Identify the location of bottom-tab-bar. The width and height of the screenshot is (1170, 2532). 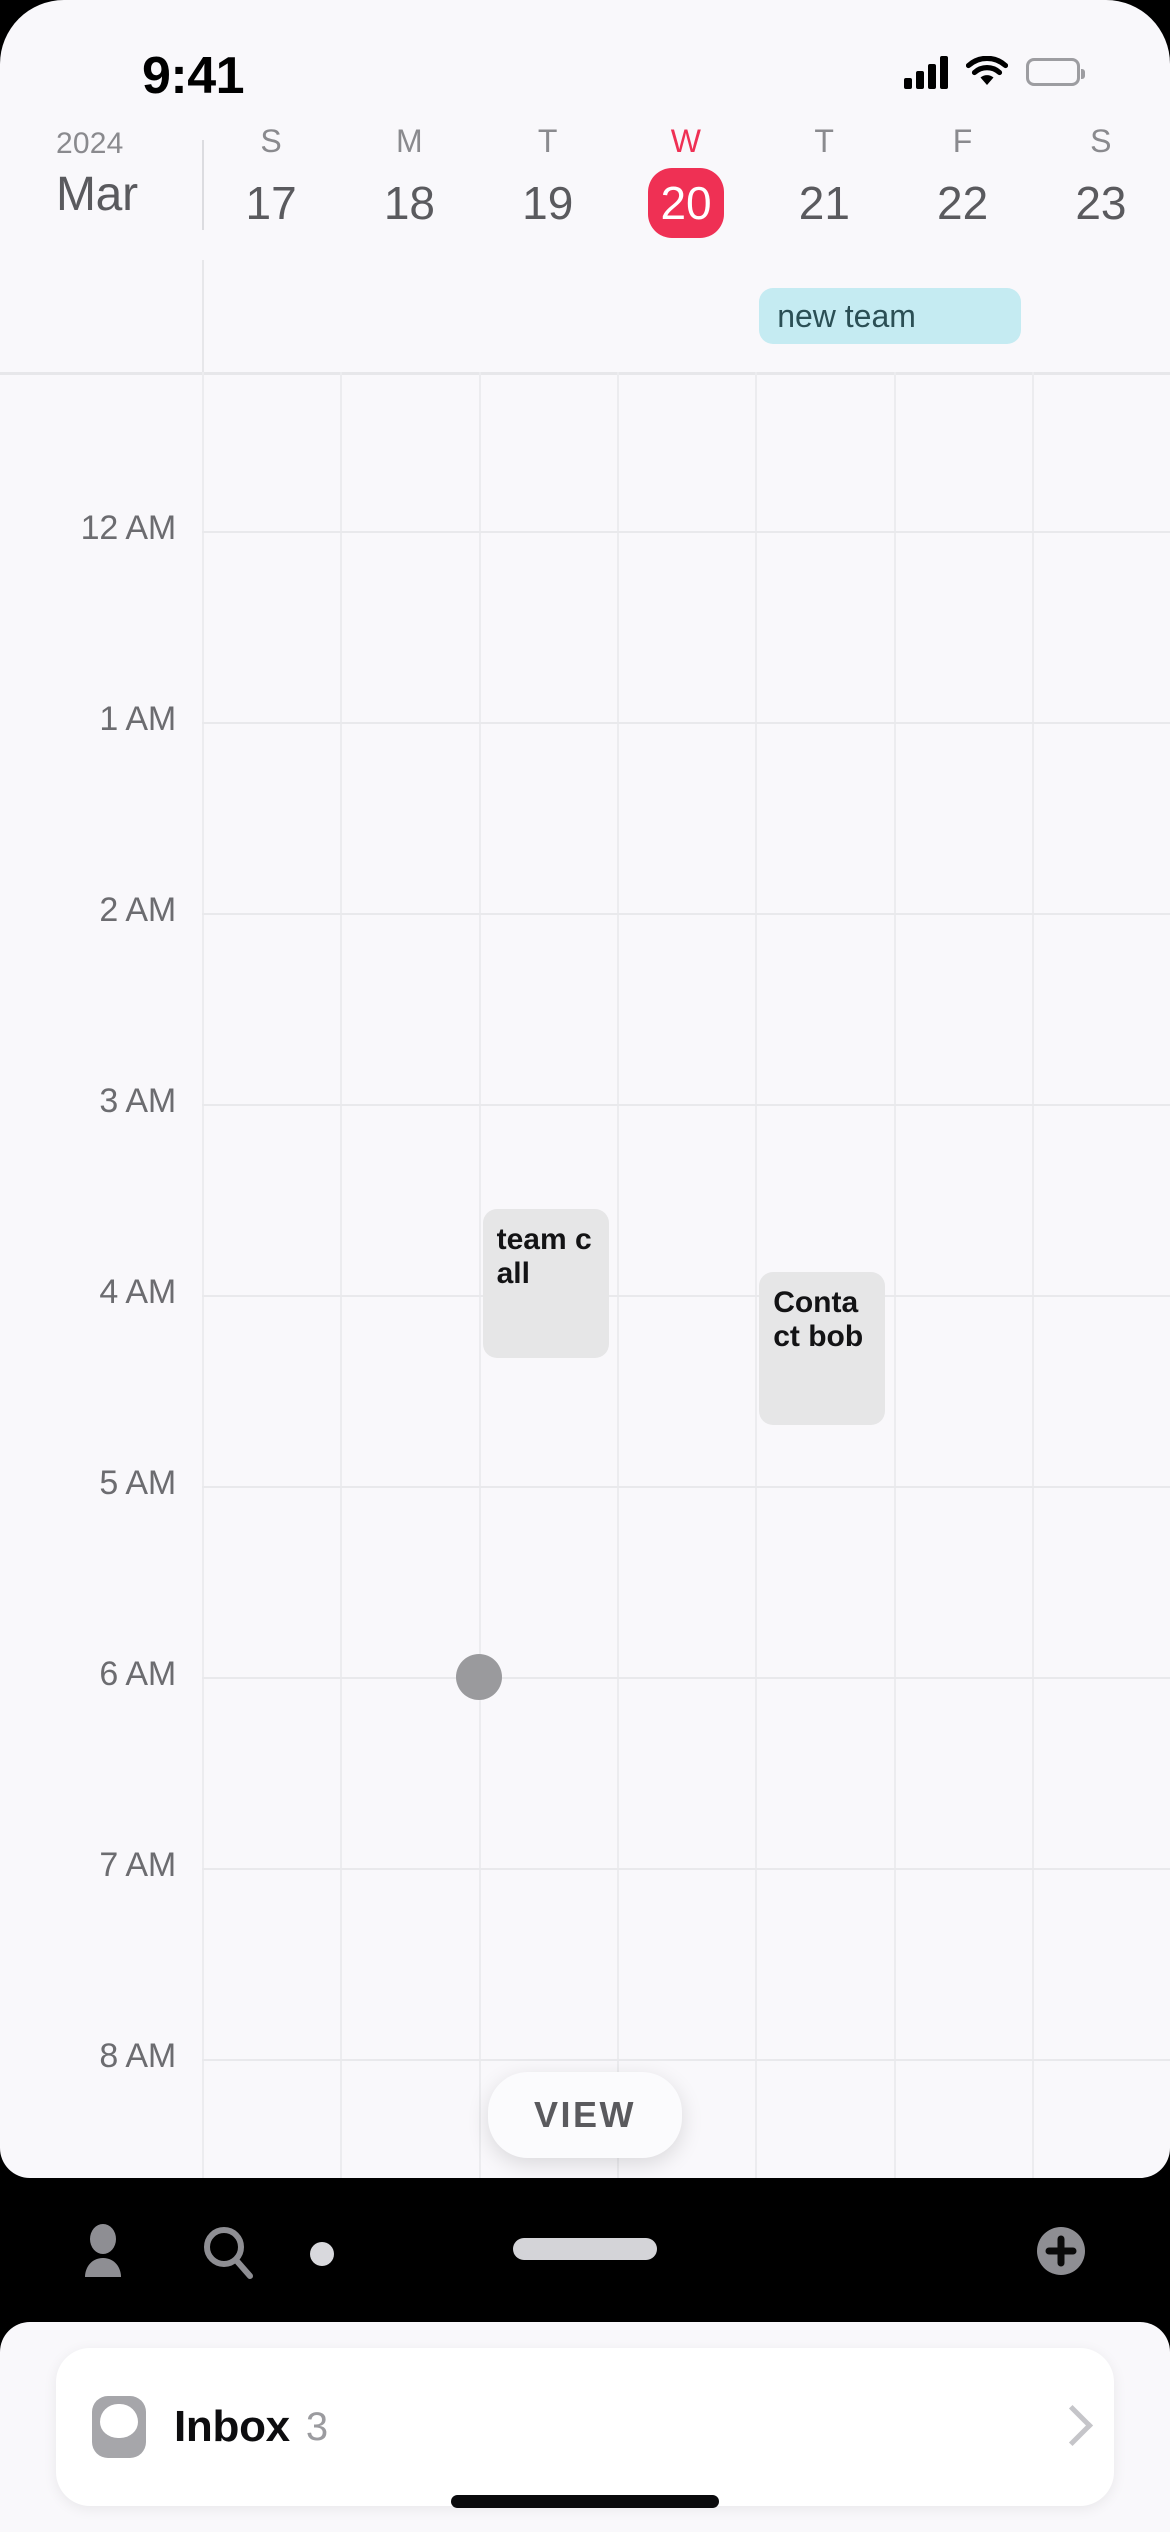
(585, 2250).